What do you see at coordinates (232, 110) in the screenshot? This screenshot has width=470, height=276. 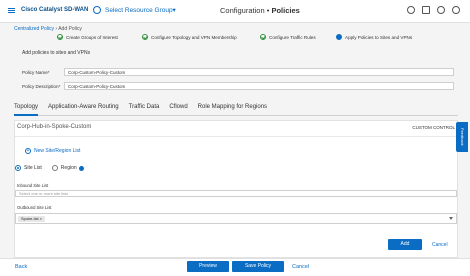 I see `tab-role-mapping: Role Mapping for Regions` at bounding box center [232, 110].